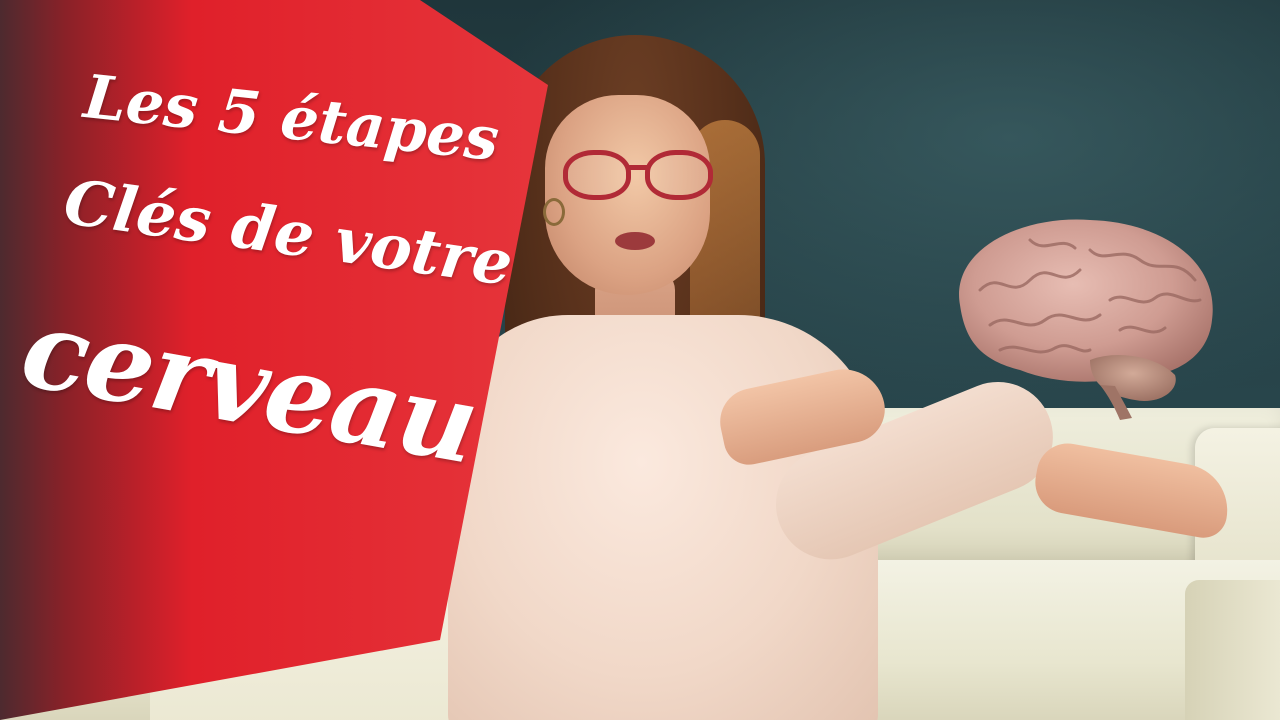 The height and width of the screenshot is (720, 1280). What do you see at coordinates (1086, 319) in the screenshot?
I see `brain-model-icon` at bounding box center [1086, 319].